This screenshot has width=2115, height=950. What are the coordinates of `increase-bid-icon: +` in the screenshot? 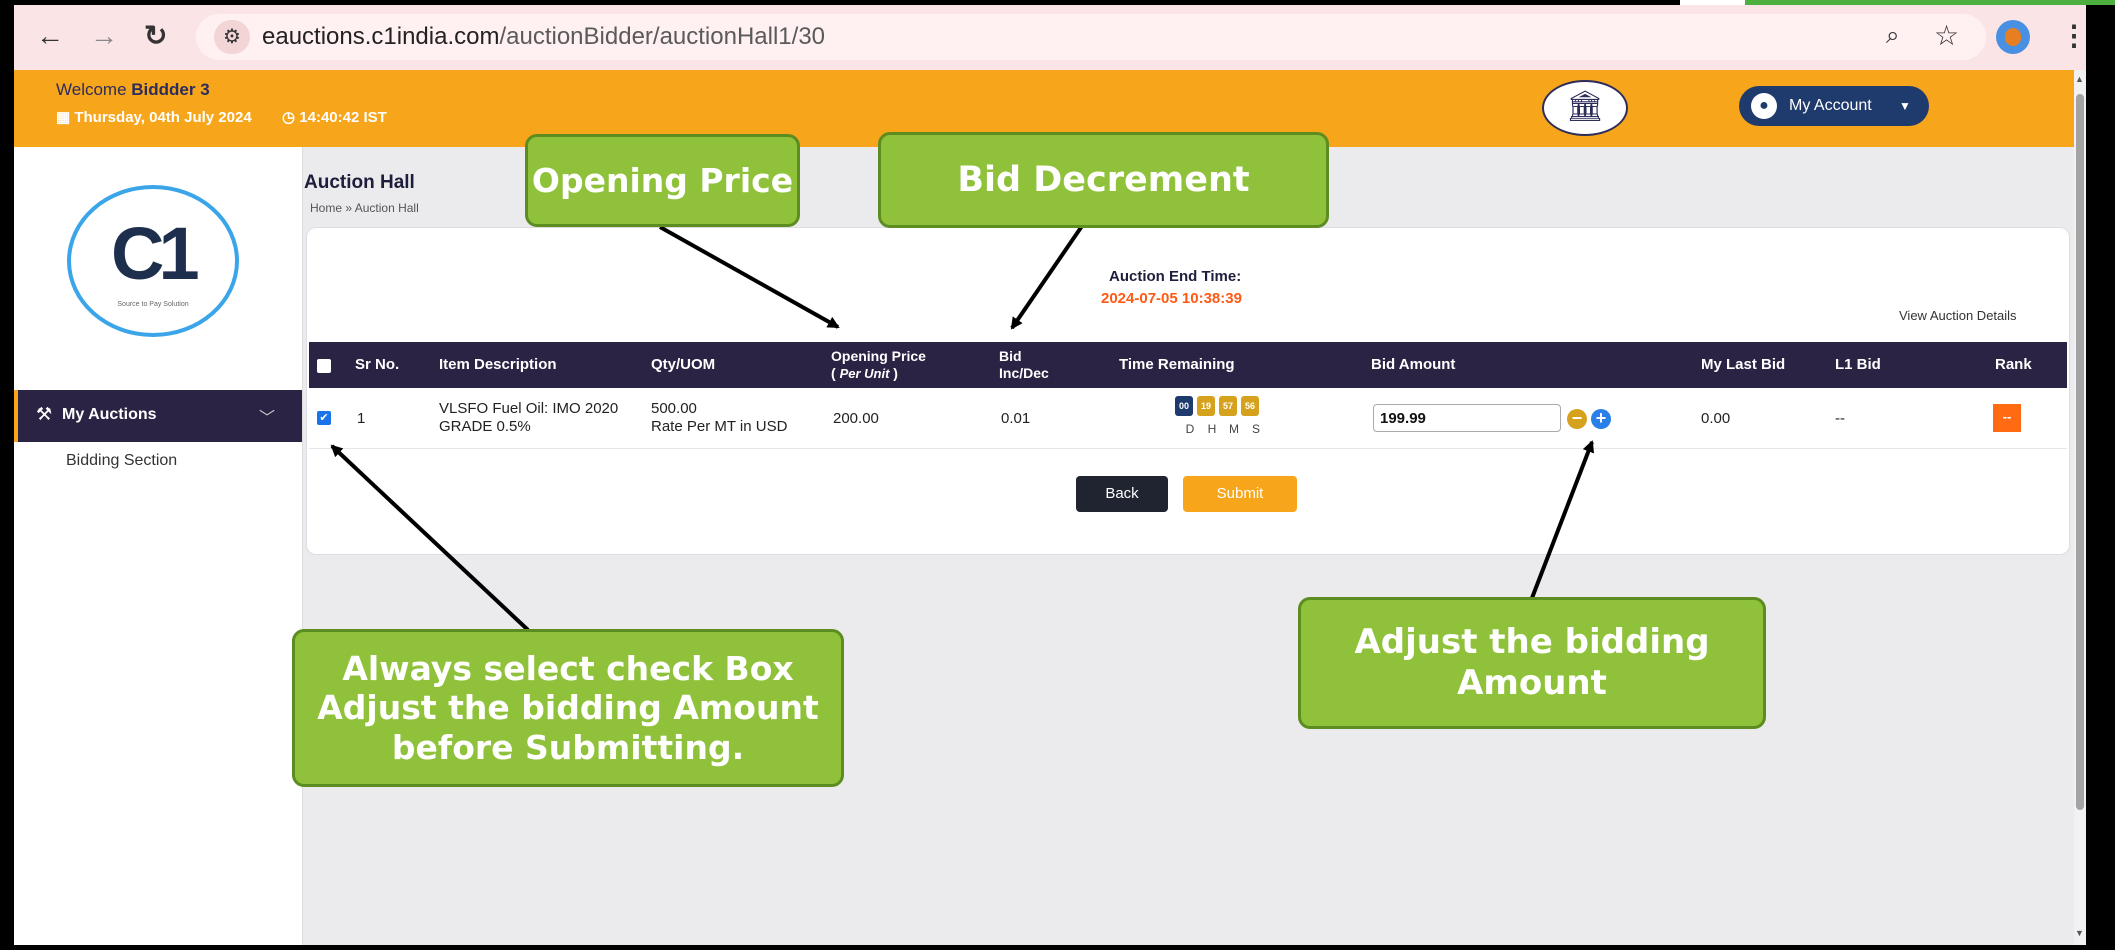 It's located at (1601, 419).